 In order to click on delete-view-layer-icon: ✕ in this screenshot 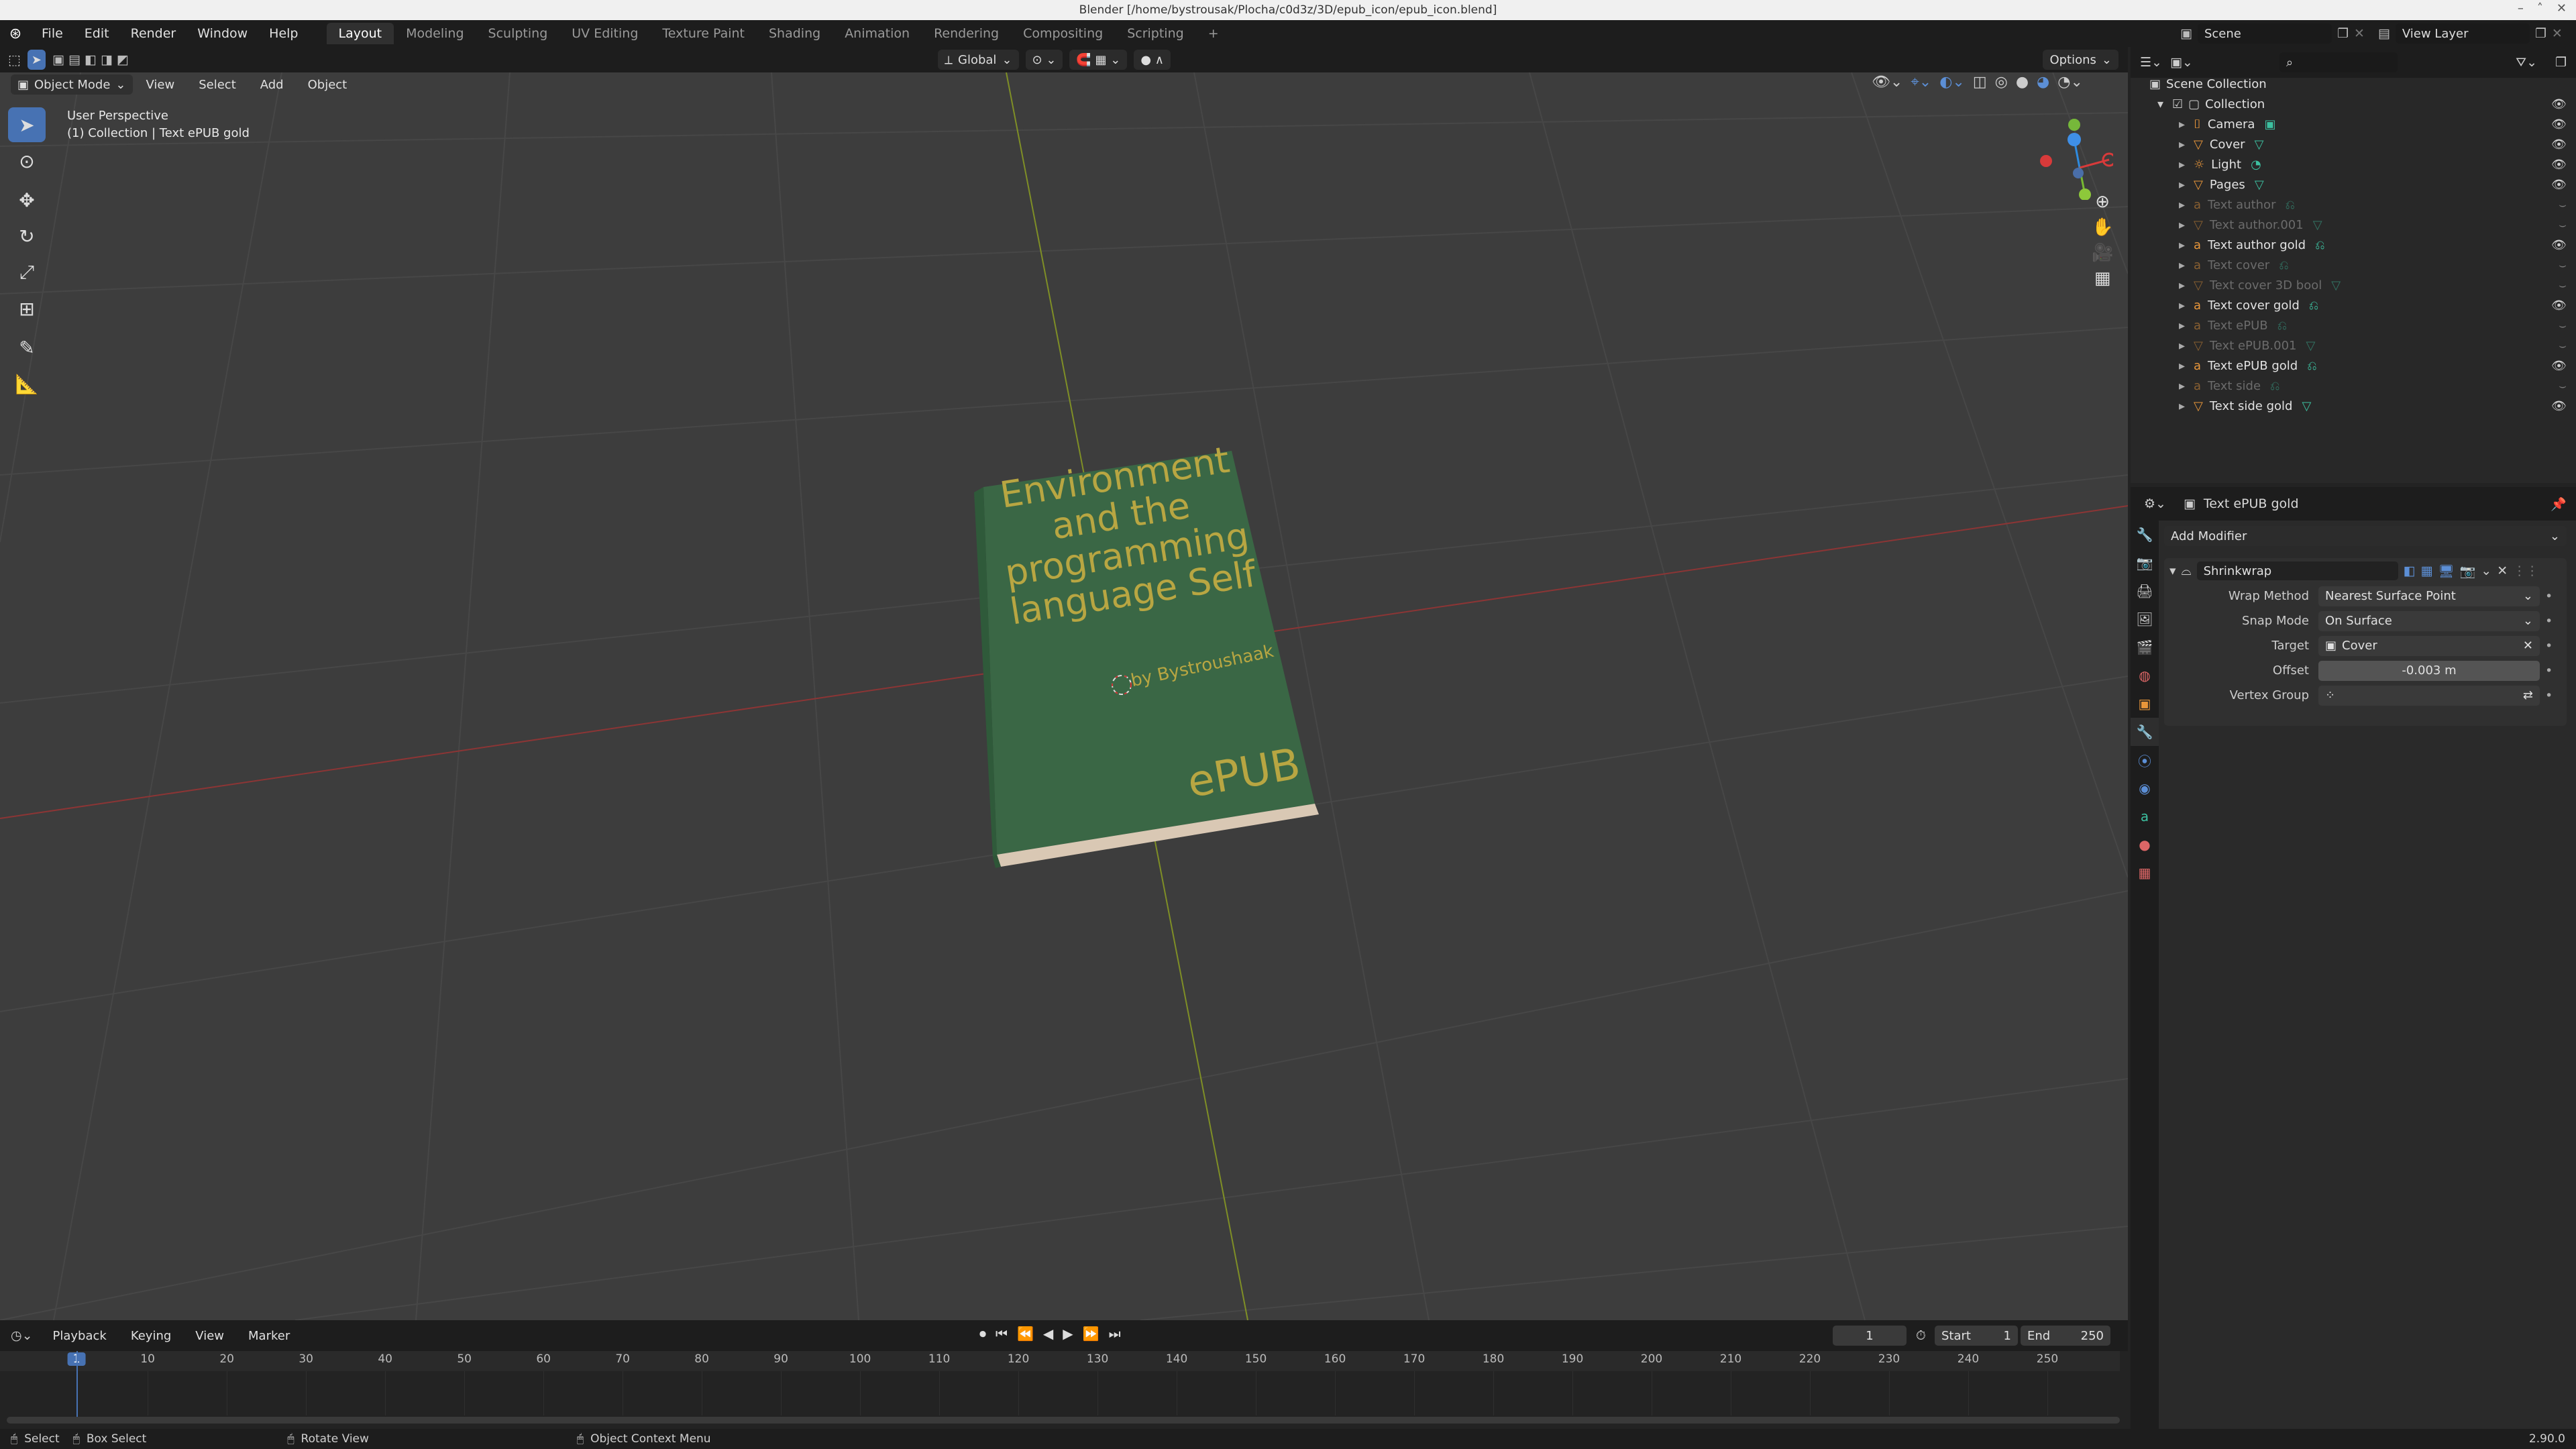, I will do `click(2557, 33)`.